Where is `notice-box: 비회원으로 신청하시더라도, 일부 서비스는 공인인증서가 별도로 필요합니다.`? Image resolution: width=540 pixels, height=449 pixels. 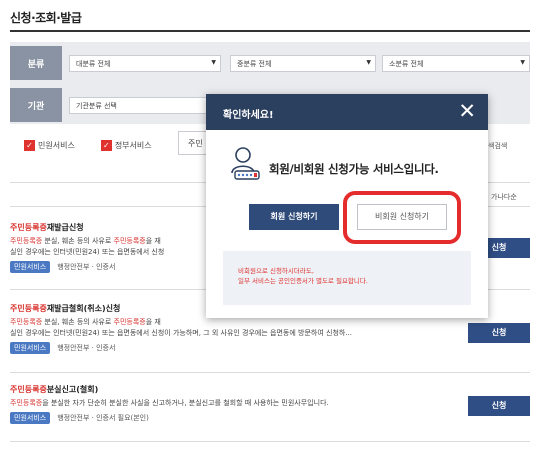 notice-box: 비회원으로 신청하시더라도, 일부 서비스는 공인인증서가 별도로 필요합니다. is located at coordinates (347, 278).